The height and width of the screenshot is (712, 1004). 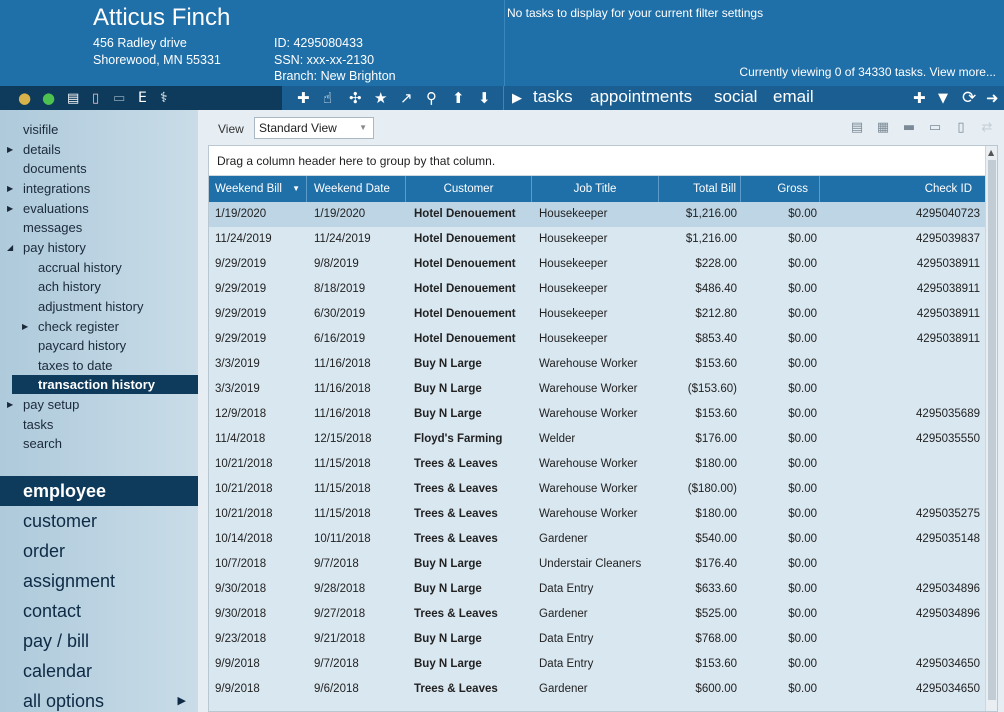 I want to click on column-gross: Gross, so click(x=780, y=189).